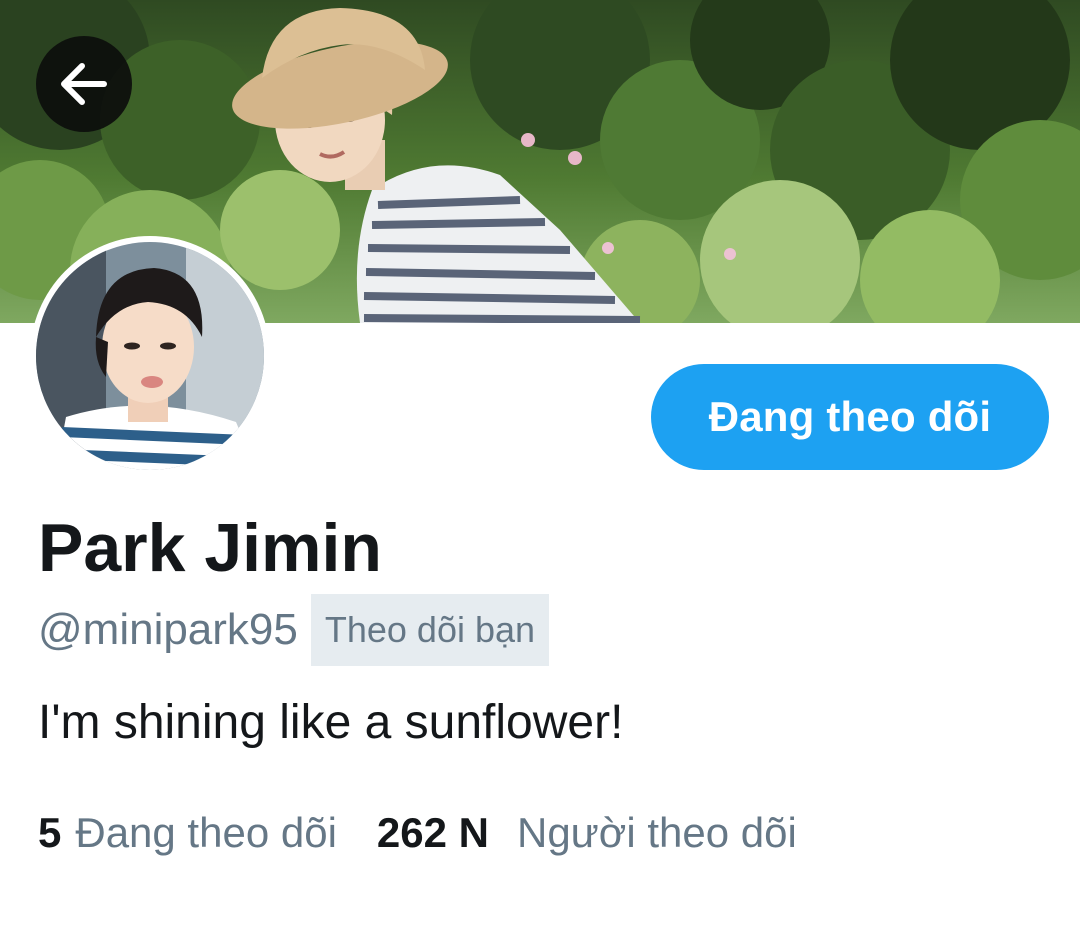 Image resolution: width=1080 pixels, height=942 pixels. I want to click on arrow-left-icon, so click(84, 84).